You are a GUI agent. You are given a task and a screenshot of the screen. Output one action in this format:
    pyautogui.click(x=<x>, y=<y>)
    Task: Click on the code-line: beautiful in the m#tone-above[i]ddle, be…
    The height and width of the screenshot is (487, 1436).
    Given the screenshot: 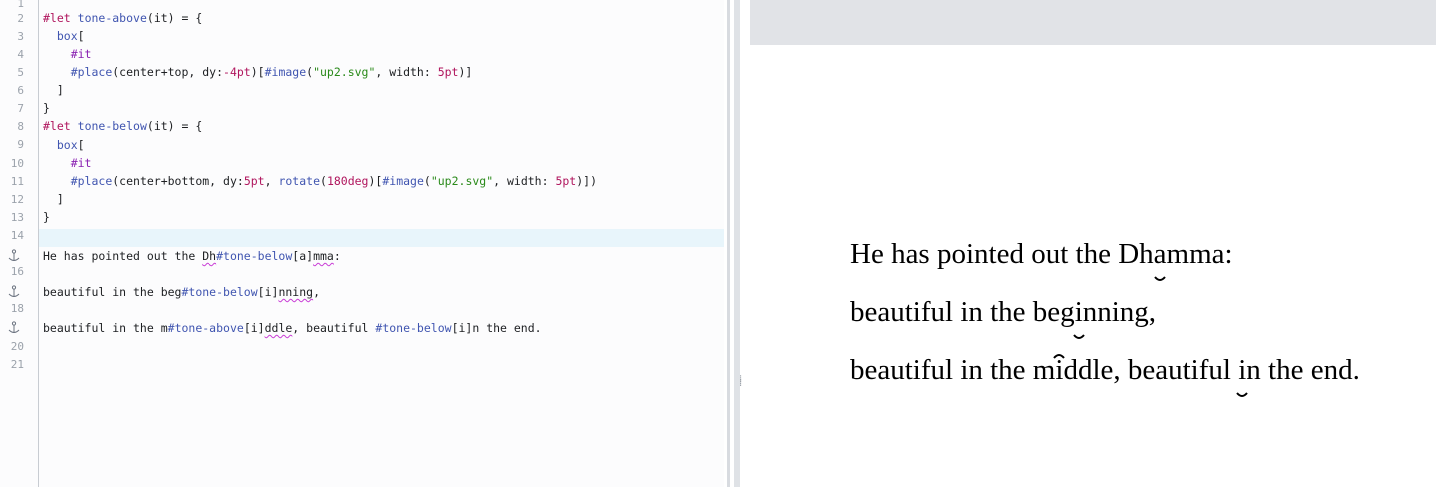 What is the action you would take?
    pyautogui.click(x=292, y=328)
    